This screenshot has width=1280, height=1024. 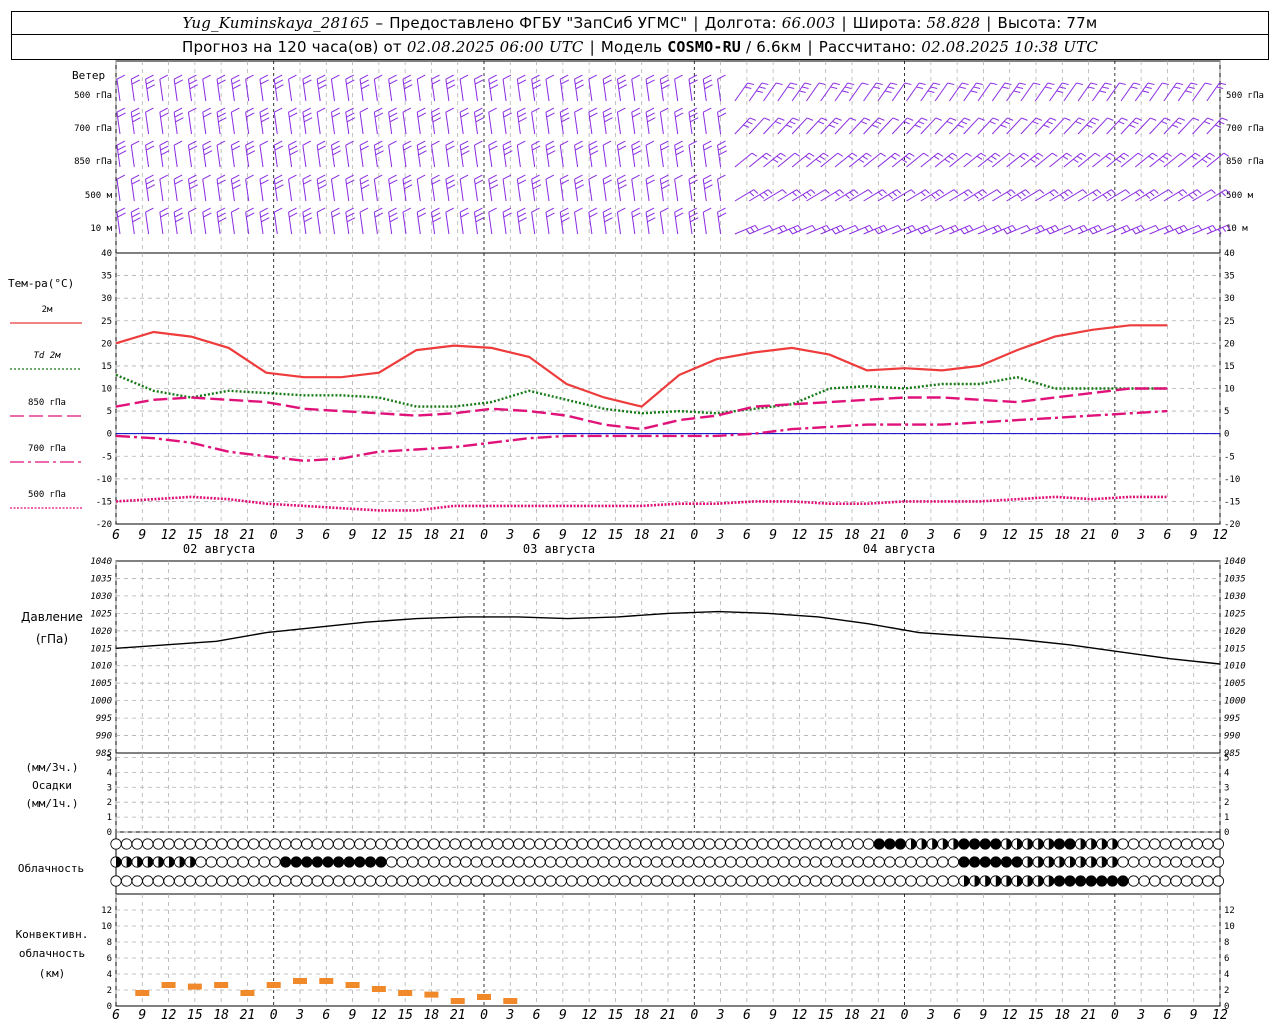 What do you see at coordinates (998, 881) in the screenshot?
I see `cloud-cover-half` at bounding box center [998, 881].